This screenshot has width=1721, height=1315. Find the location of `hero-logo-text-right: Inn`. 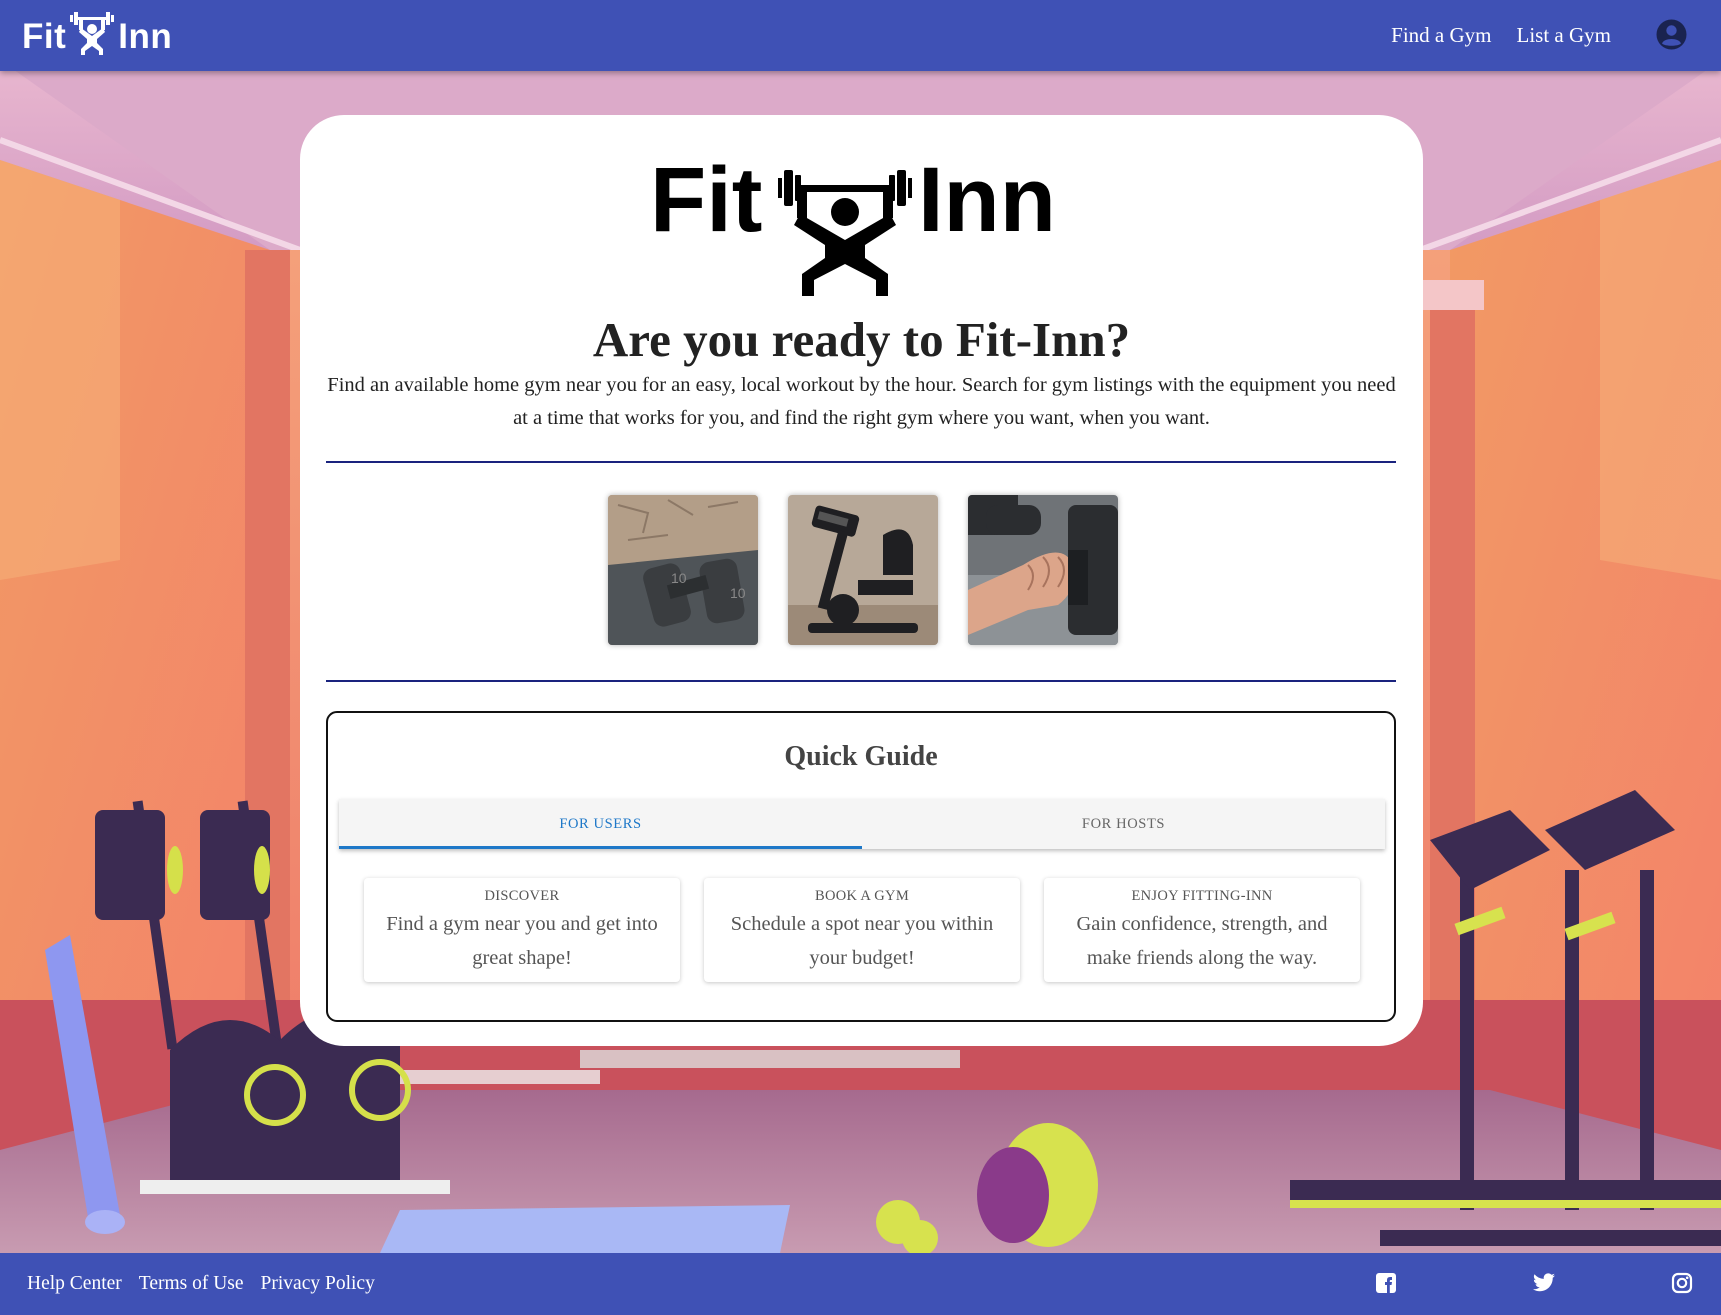

hero-logo-text-right: Inn is located at coordinates (987, 200).